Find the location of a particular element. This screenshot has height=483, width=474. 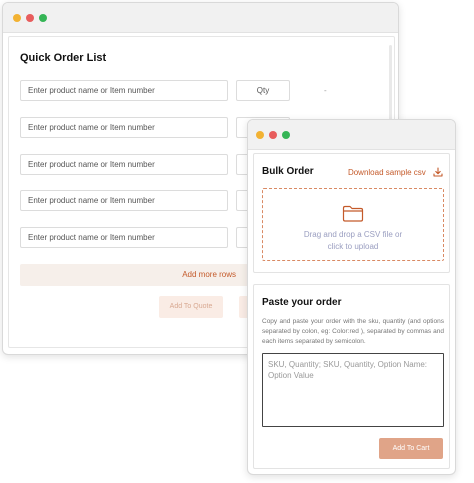

add-to-quote-button: Add To Quote is located at coordinates (191, 307).